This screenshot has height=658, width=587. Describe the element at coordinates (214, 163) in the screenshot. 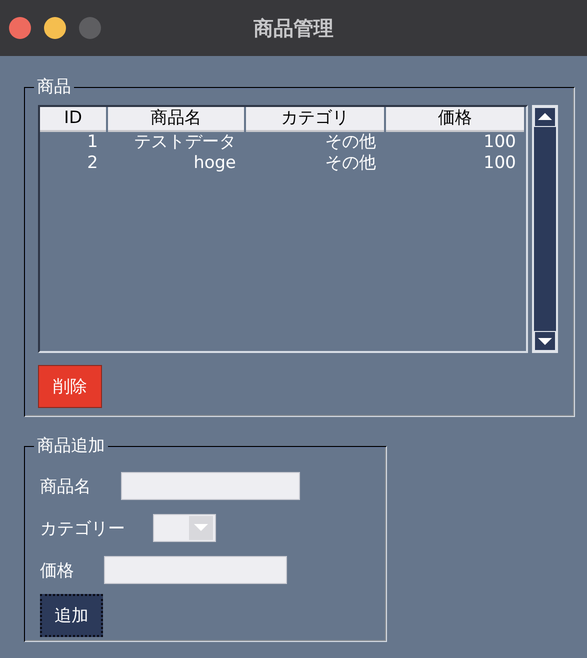

I see `table-cell-text: hoge` at that location.